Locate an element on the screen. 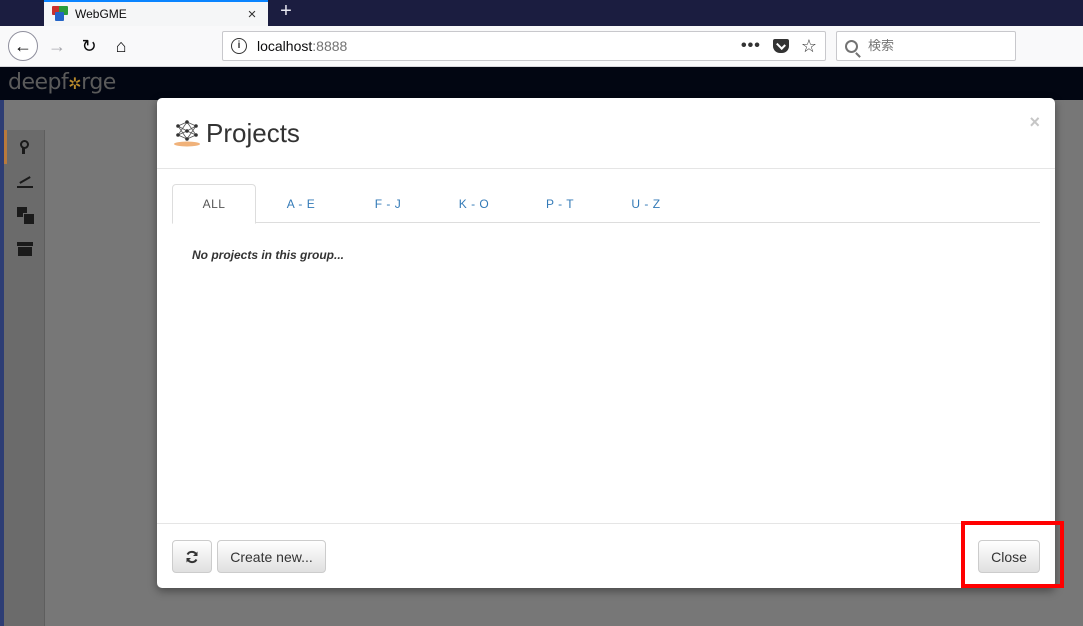 This screenshot has width=1083, height=626. browser-tab-webgme: WebGME × is located at coordinates (156, 13).